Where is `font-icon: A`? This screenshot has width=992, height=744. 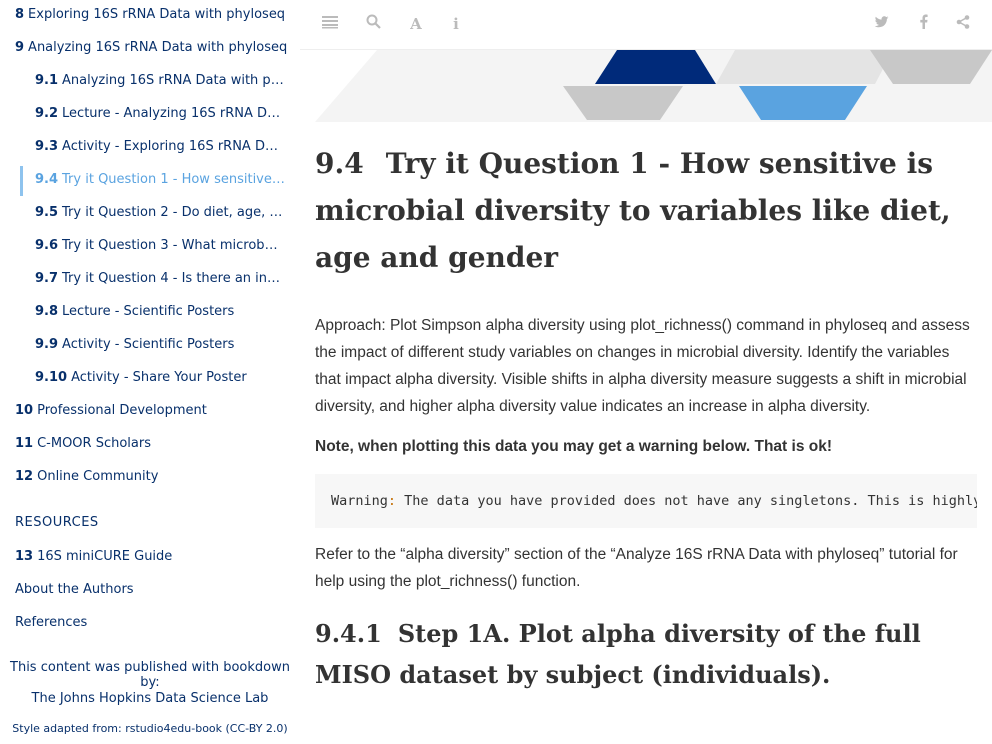
font-icon: A is located at coordinates (416, 24).